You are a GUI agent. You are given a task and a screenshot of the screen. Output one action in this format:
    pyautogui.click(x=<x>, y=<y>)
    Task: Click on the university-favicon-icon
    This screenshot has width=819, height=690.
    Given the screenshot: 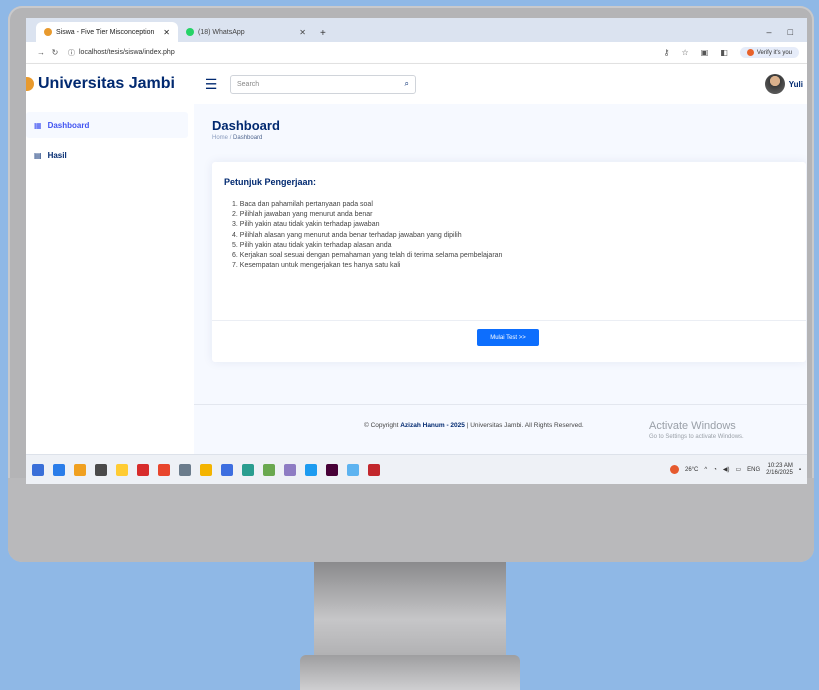 What is the action you would take?
    pyautogui.click(x=48, y=32)
    